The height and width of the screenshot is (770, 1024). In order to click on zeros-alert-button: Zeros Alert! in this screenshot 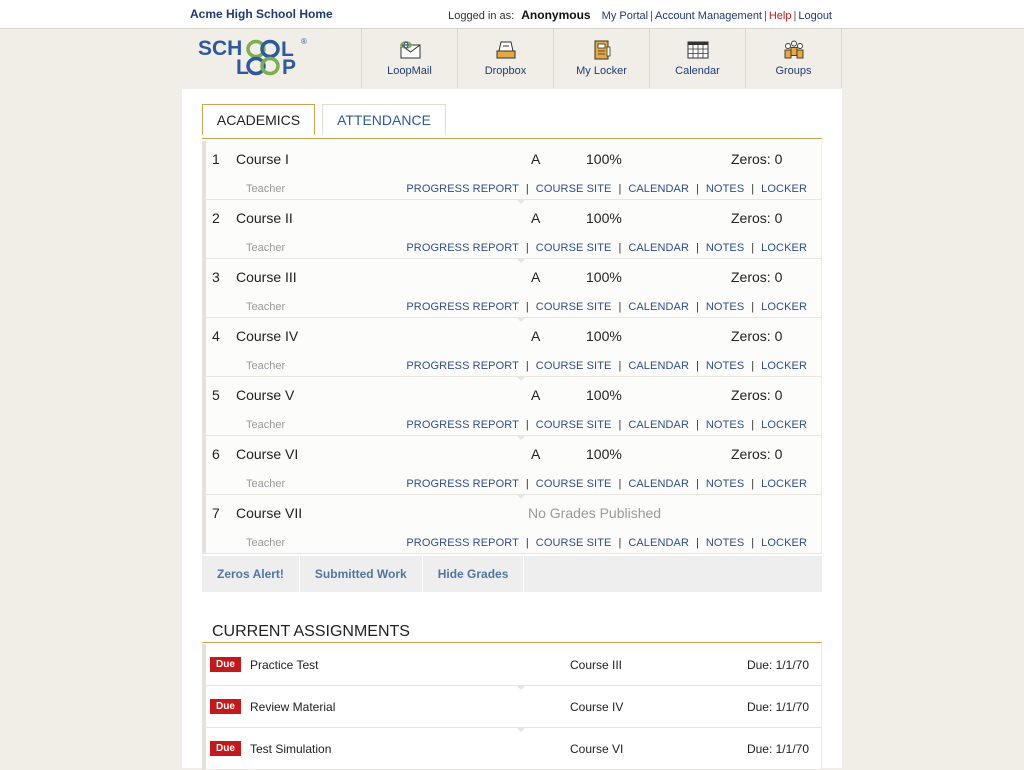, I will do `click(251, 574)`.